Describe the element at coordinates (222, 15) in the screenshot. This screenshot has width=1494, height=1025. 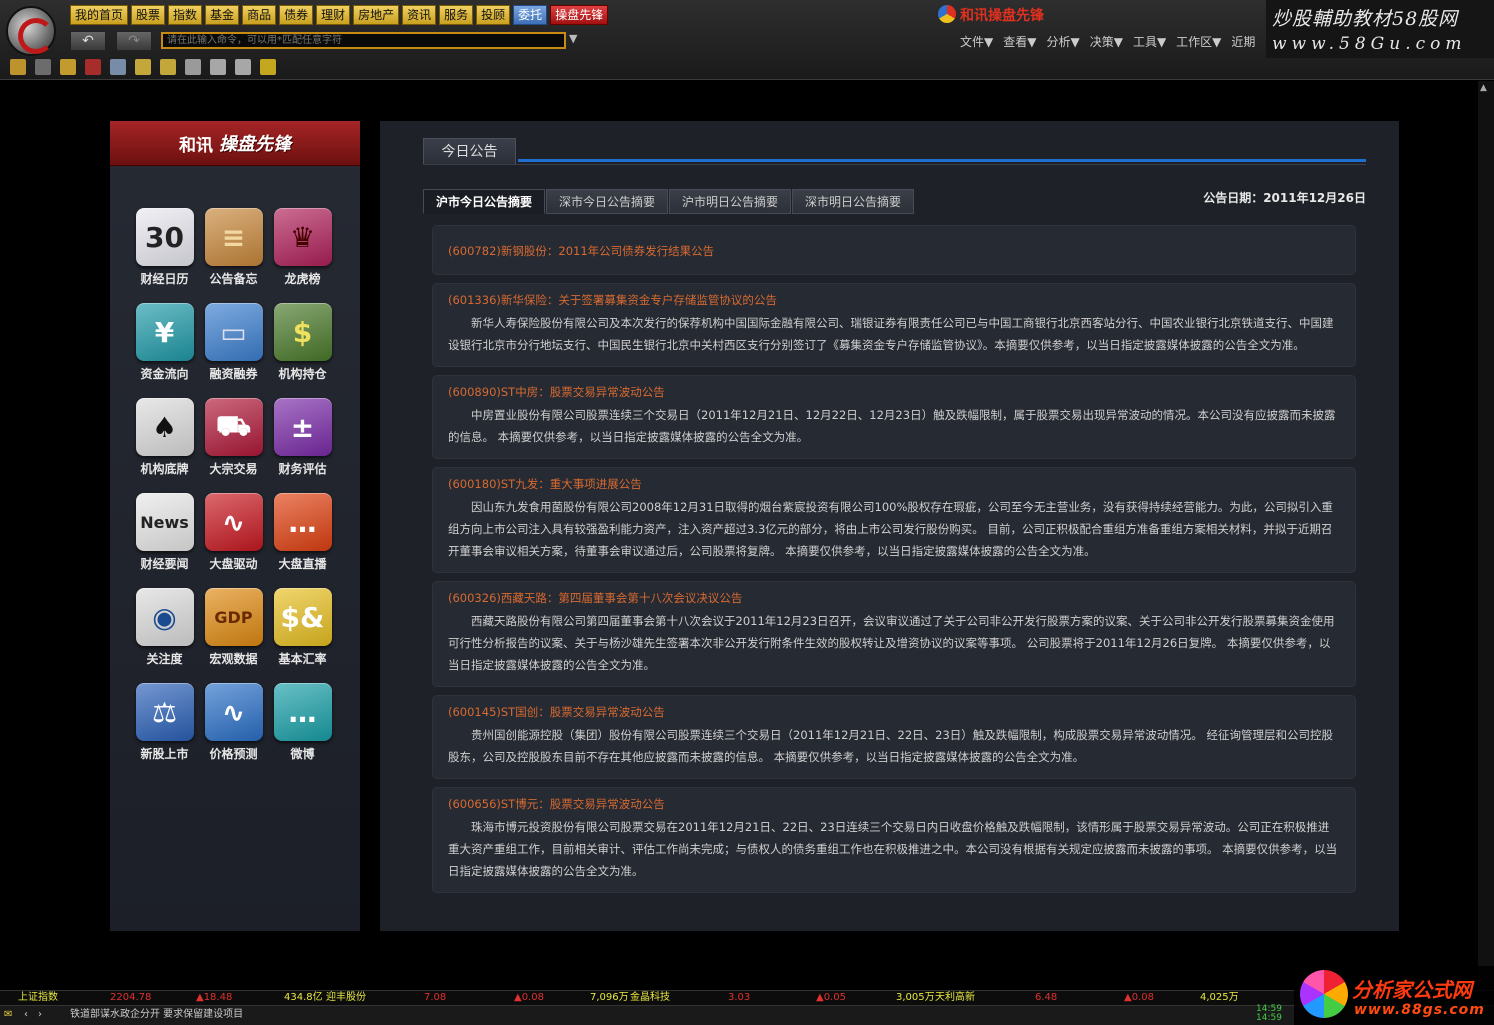
I see `menu-item-3: 基金` at that location.